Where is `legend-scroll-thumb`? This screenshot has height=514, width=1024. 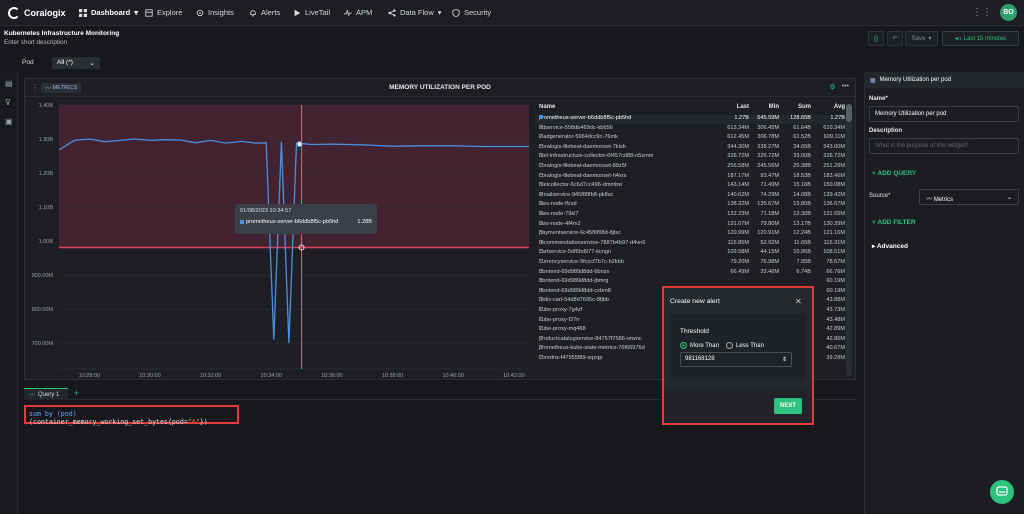
legend-scroll-thumb is located at coordinates (849, 113).